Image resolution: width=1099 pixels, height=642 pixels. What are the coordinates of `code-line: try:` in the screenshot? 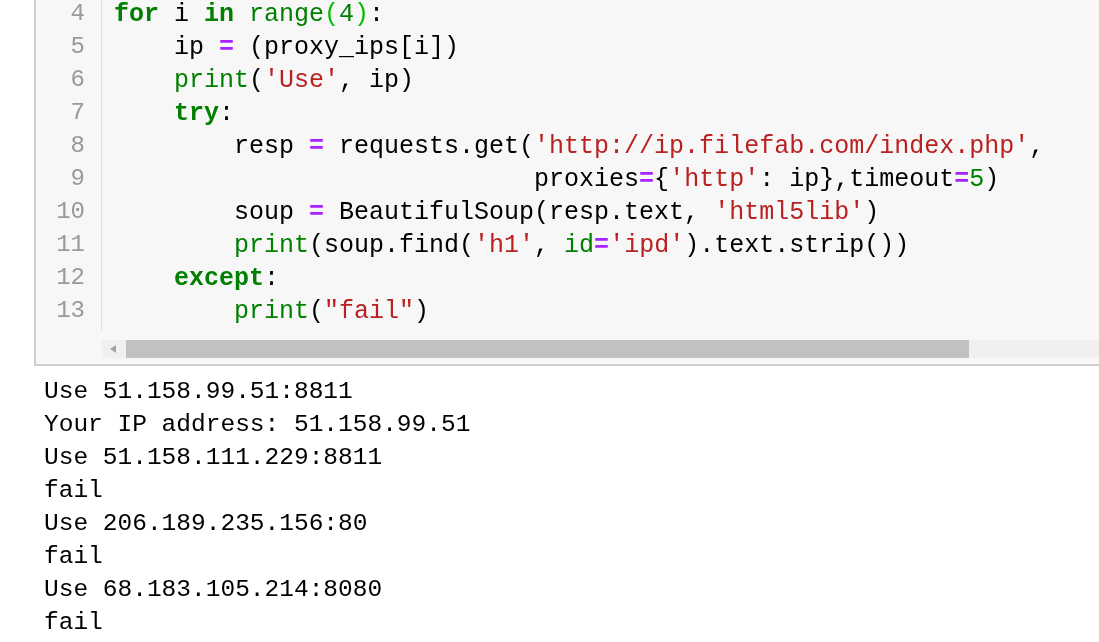 It's located at (204, 114).